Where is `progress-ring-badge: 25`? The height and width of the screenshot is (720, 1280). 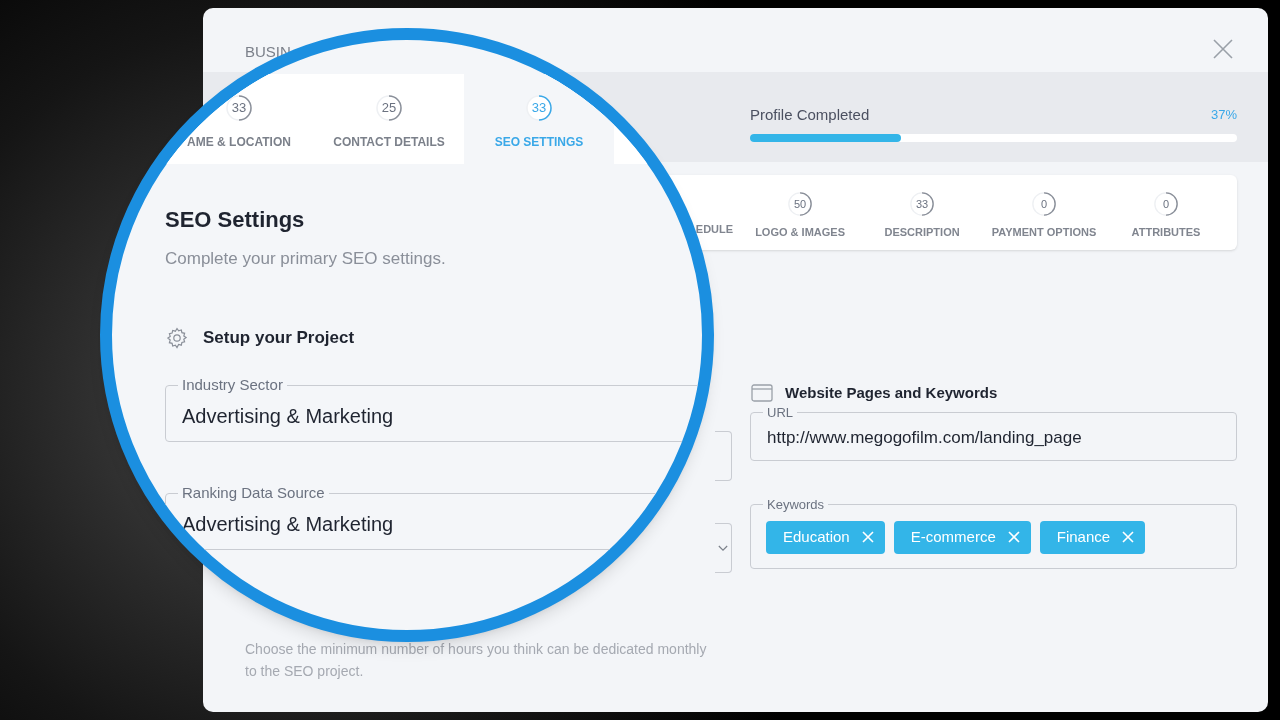
progress-ring-badge: 25 is located at coordinates (389, 108).